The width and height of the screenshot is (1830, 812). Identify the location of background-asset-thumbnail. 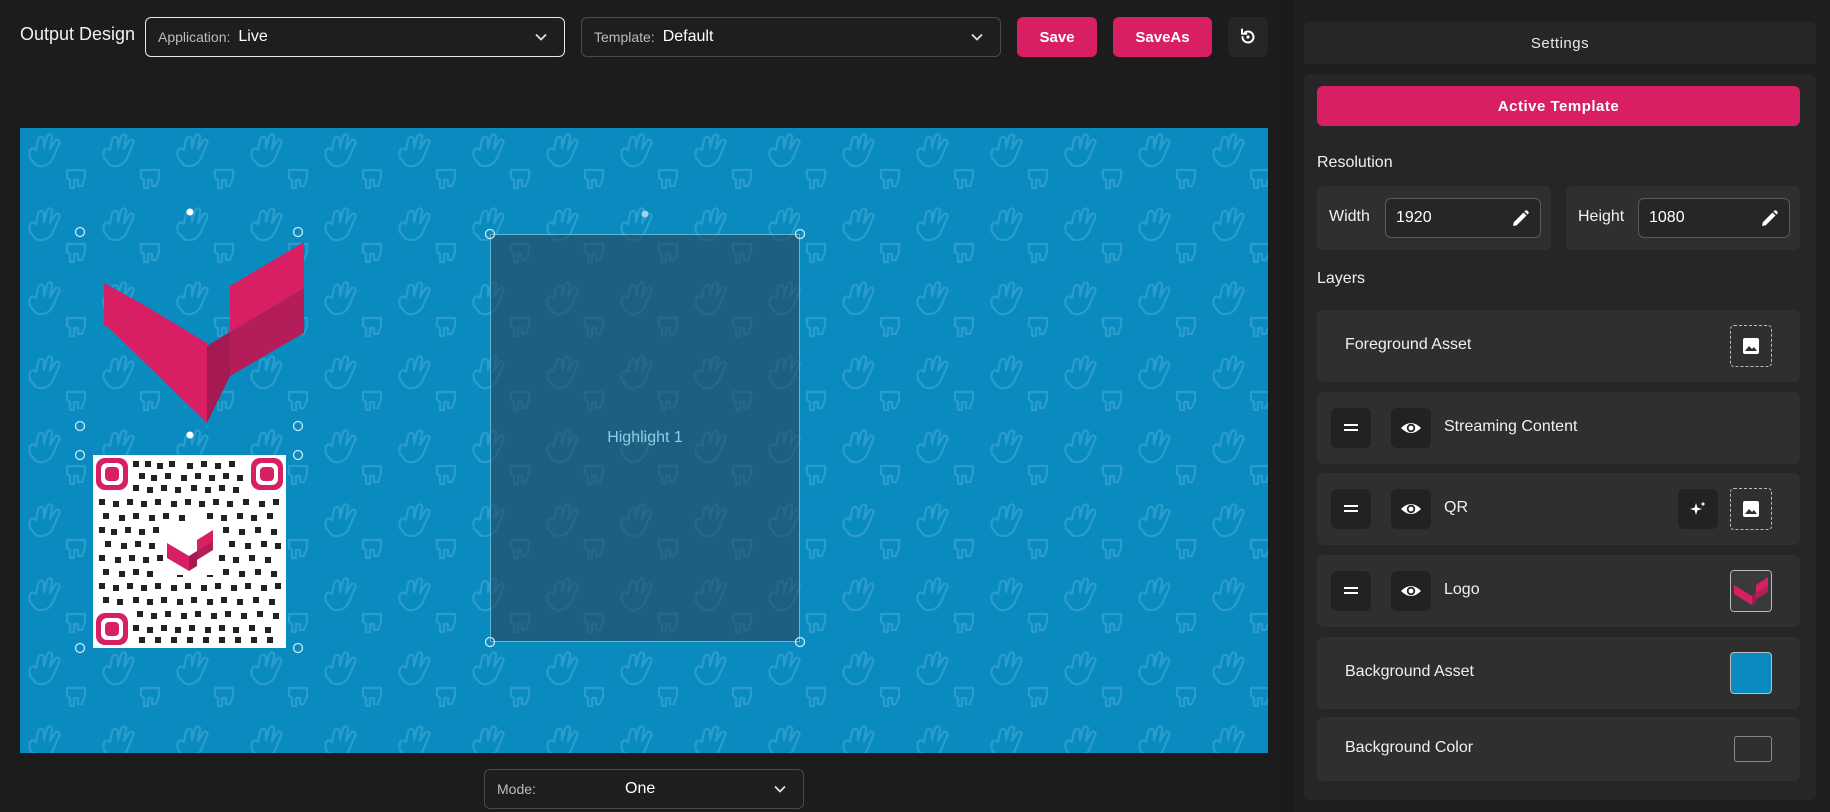
(1751, 673).